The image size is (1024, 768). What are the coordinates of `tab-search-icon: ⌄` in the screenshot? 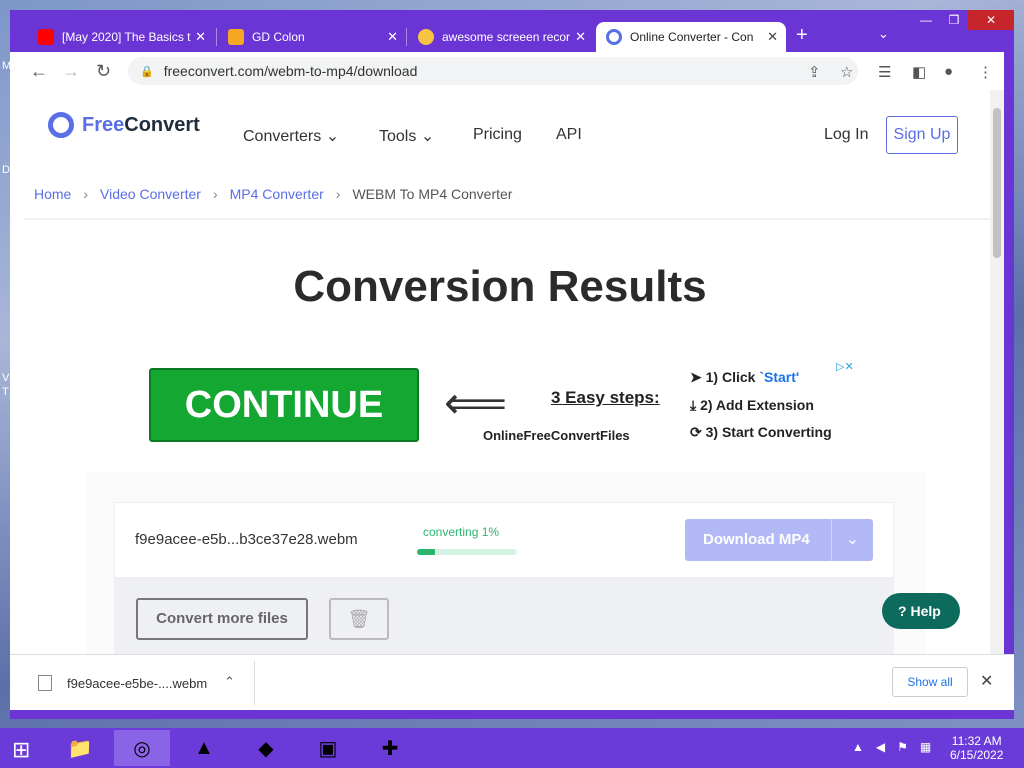 It's located at (883, 34).